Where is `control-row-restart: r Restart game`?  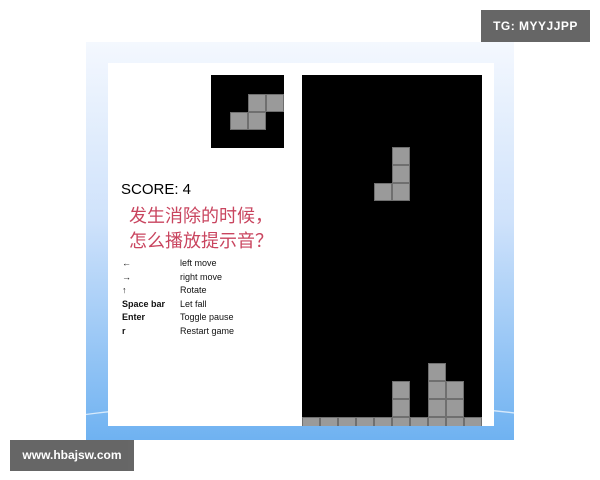
control-row-restart: r Restart game is located at coordinates (209, 332).